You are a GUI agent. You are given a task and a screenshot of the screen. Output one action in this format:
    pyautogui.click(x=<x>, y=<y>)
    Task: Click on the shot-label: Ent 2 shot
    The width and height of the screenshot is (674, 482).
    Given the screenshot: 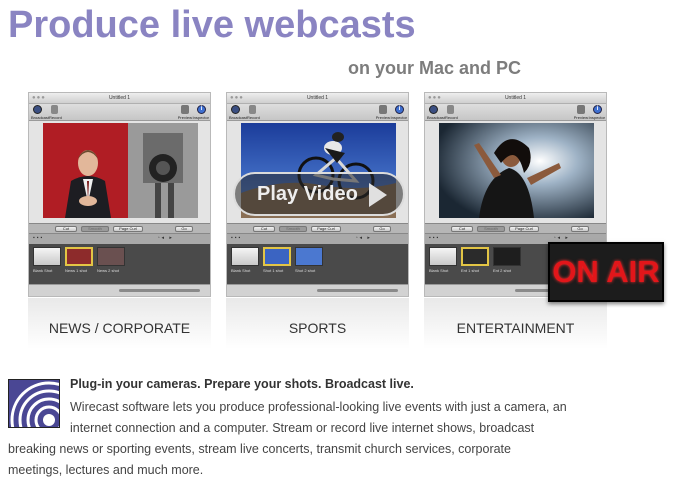 What is the action you would take?
    pyautogui.click(x=502, y=270)
    